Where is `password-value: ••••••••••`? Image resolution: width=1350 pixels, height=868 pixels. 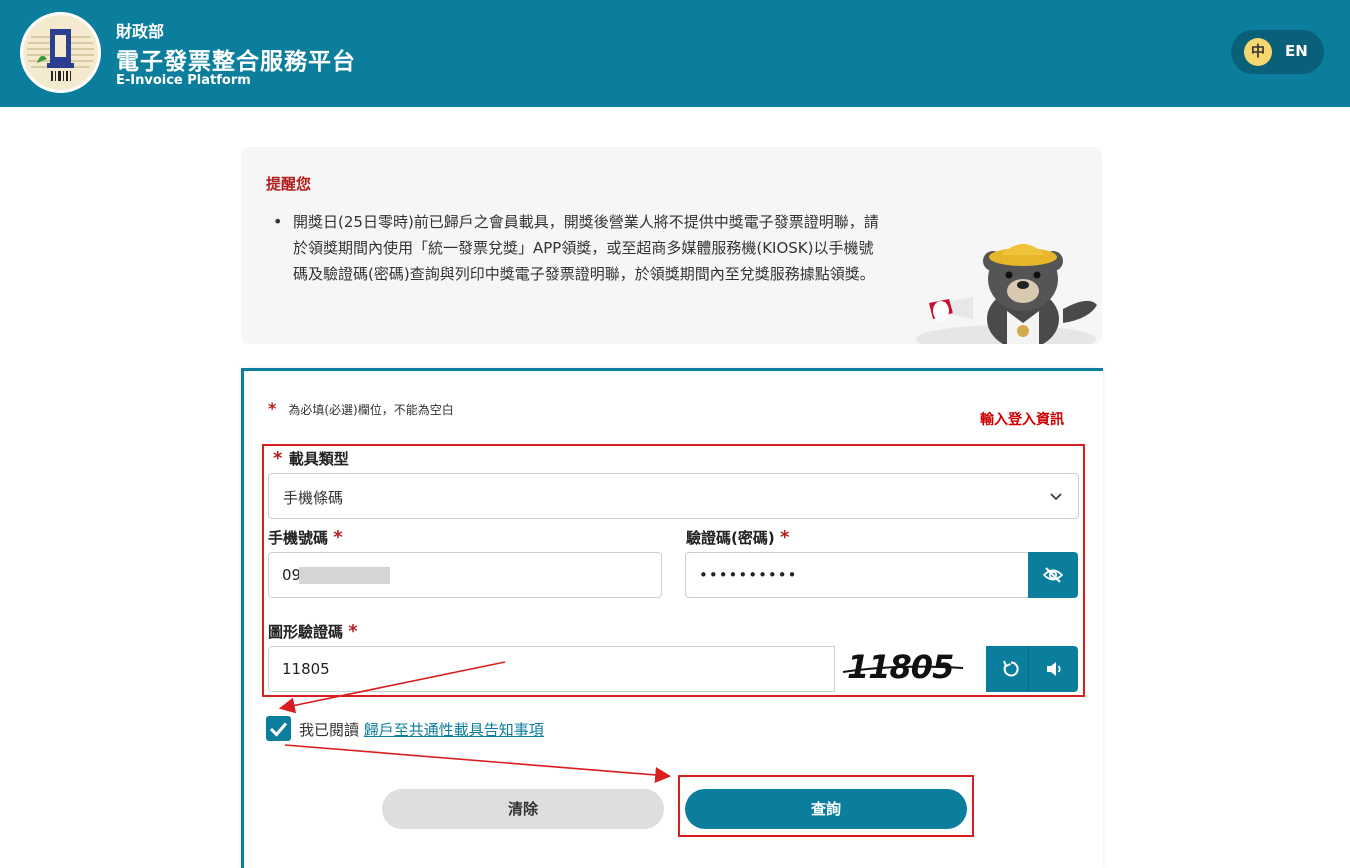
password-value: •••••••••• is located at coordinates (748, 575).